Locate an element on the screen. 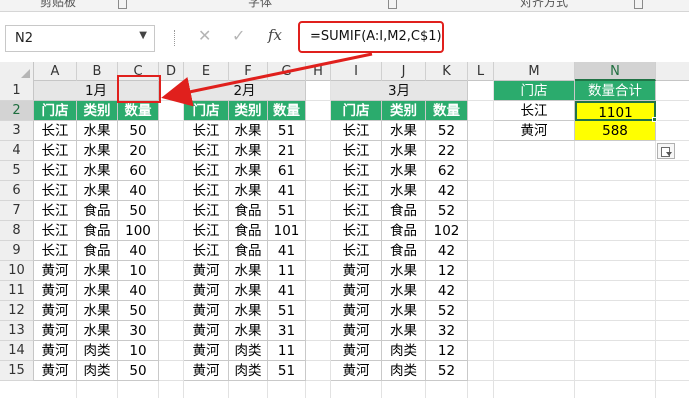 The width and height of the screenshot is (689, 398). formula-input: =SUMIF(A:I,M2,C$1) is located at coordinates (371, 37).